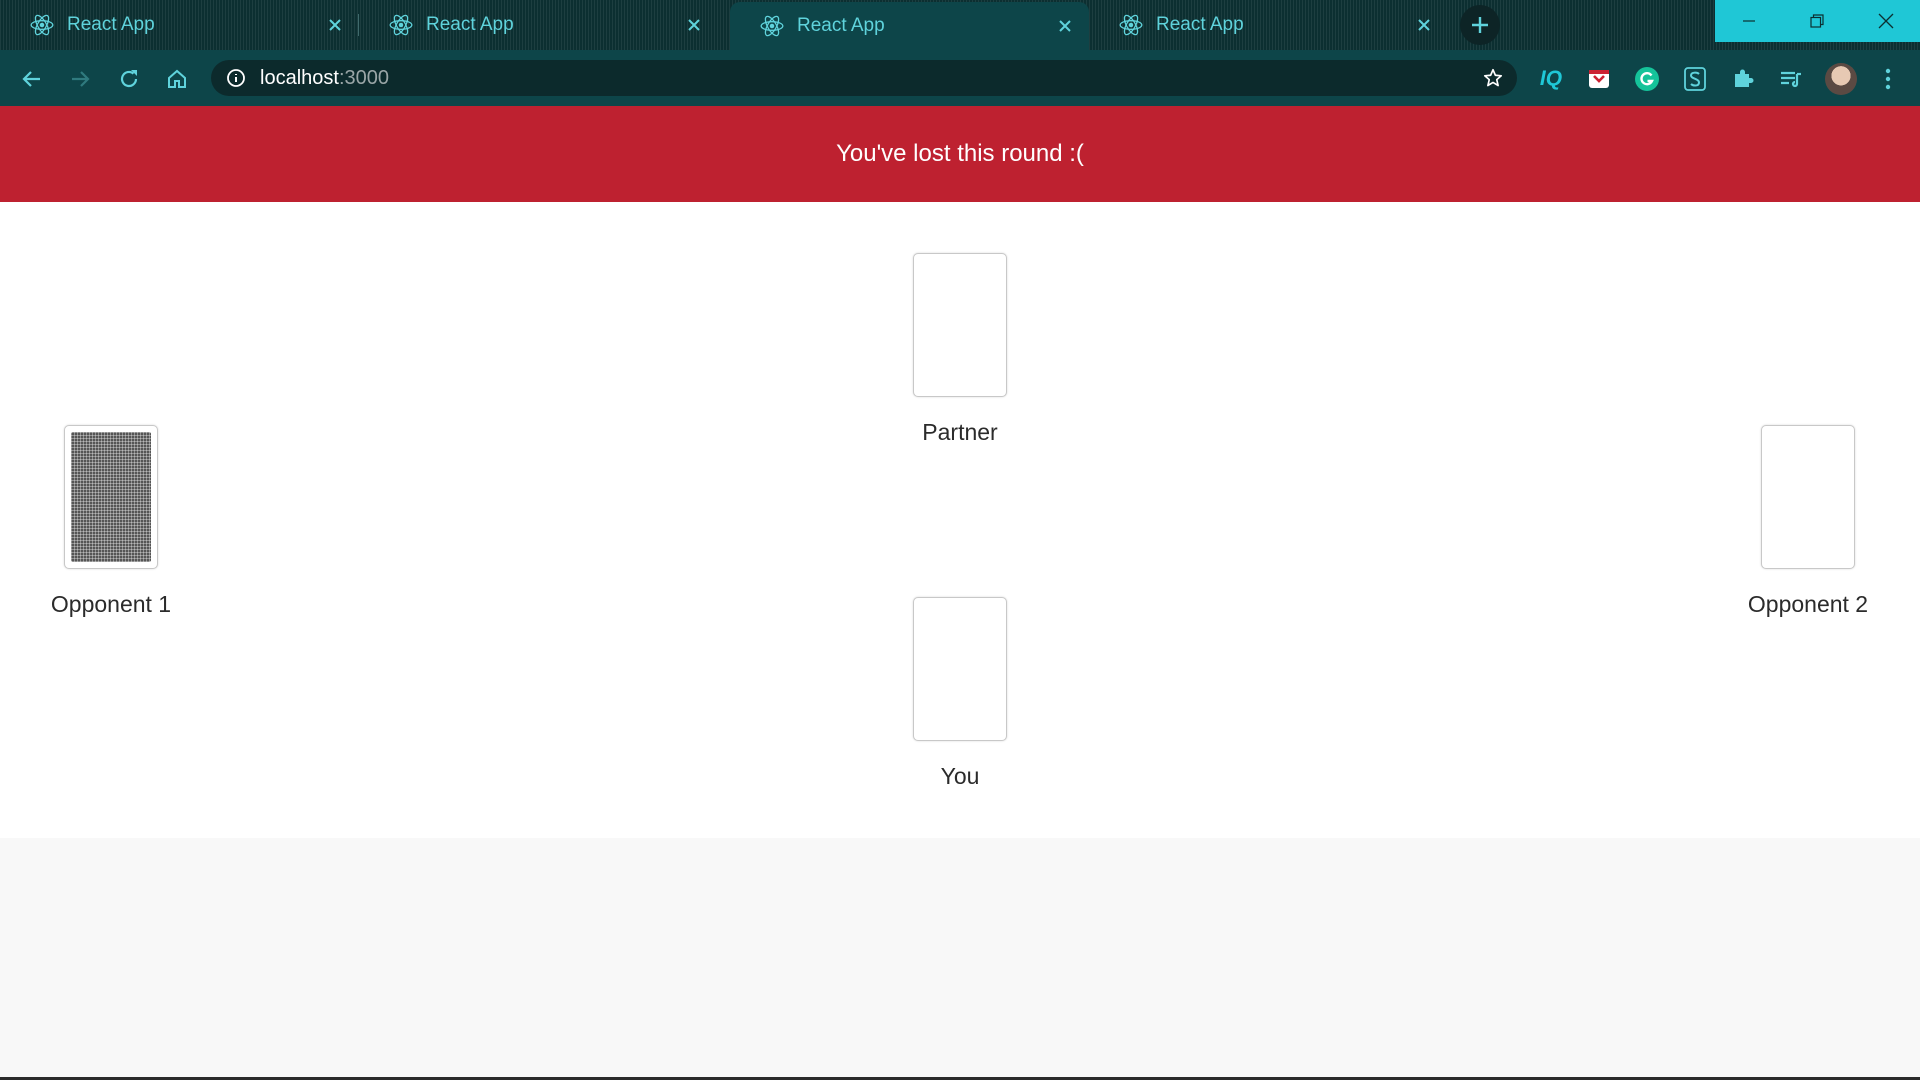 The height and width of the screenshot is (1080, 1920). What do you see at coordinates (1743, 79) in the screenshot?
I see `puzzle-icon` at bounding box center [1743, 79].